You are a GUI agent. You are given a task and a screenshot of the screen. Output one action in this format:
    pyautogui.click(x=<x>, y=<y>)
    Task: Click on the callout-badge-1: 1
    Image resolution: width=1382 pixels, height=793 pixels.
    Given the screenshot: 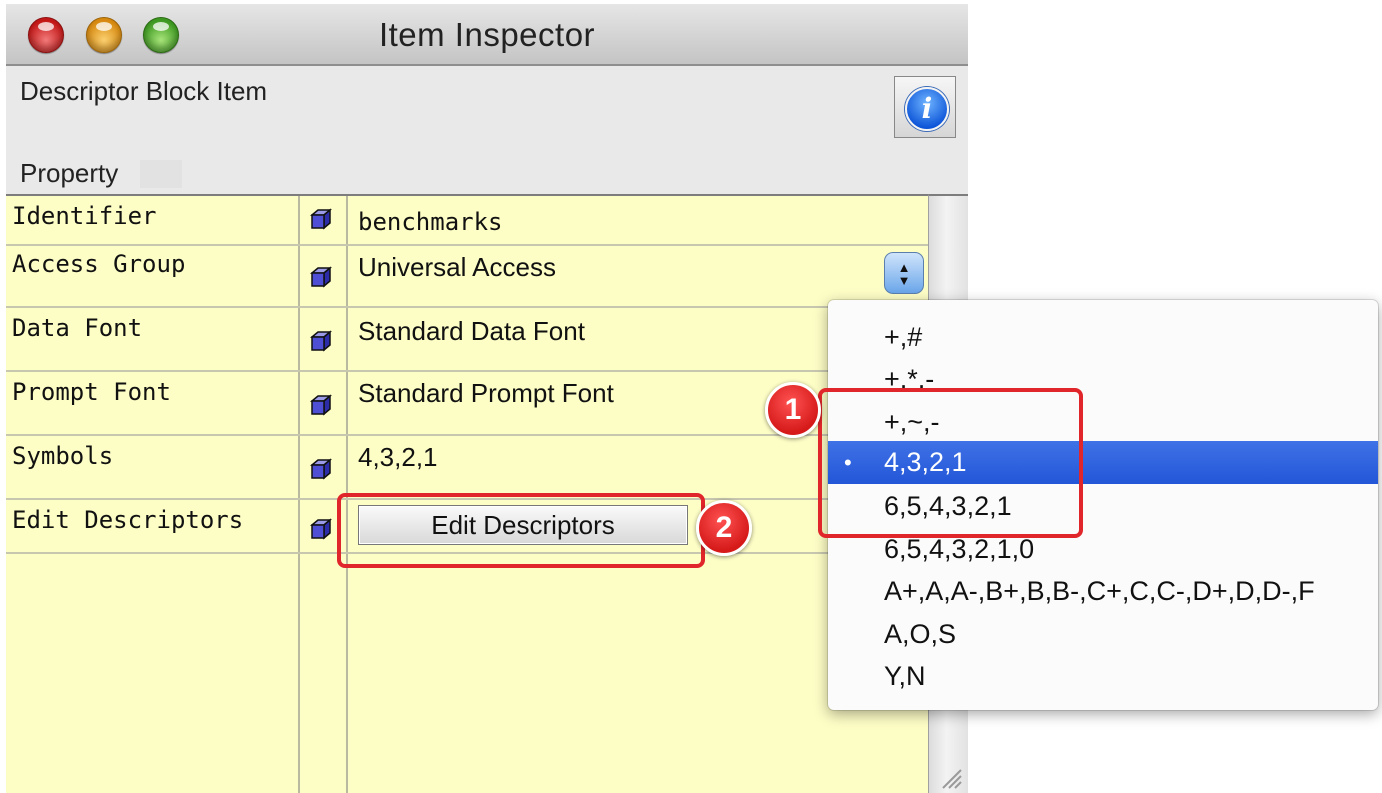 What is the action you would take?
    pyautogui.click(x=793, y=410)
    